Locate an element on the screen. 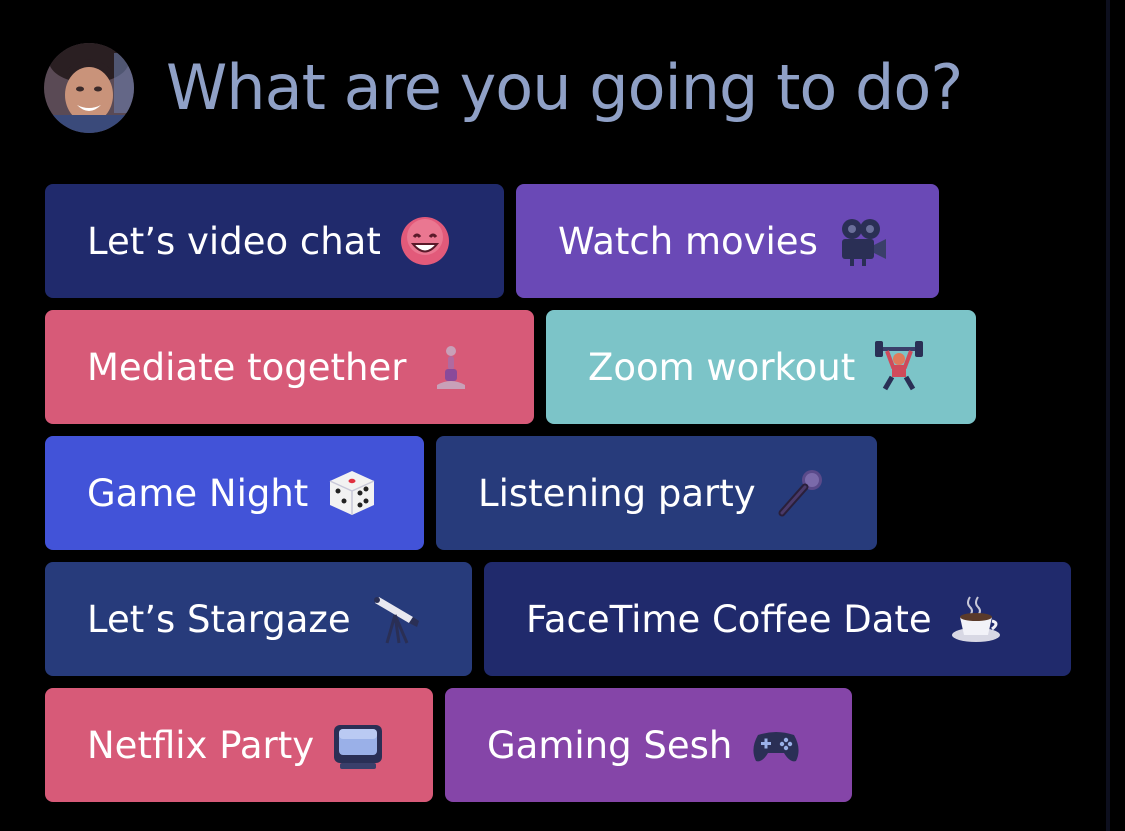 This screenshot has height=831, width=1125. options-row-1: Let’s video chat Watch movies is located at coordinates (492, 241).